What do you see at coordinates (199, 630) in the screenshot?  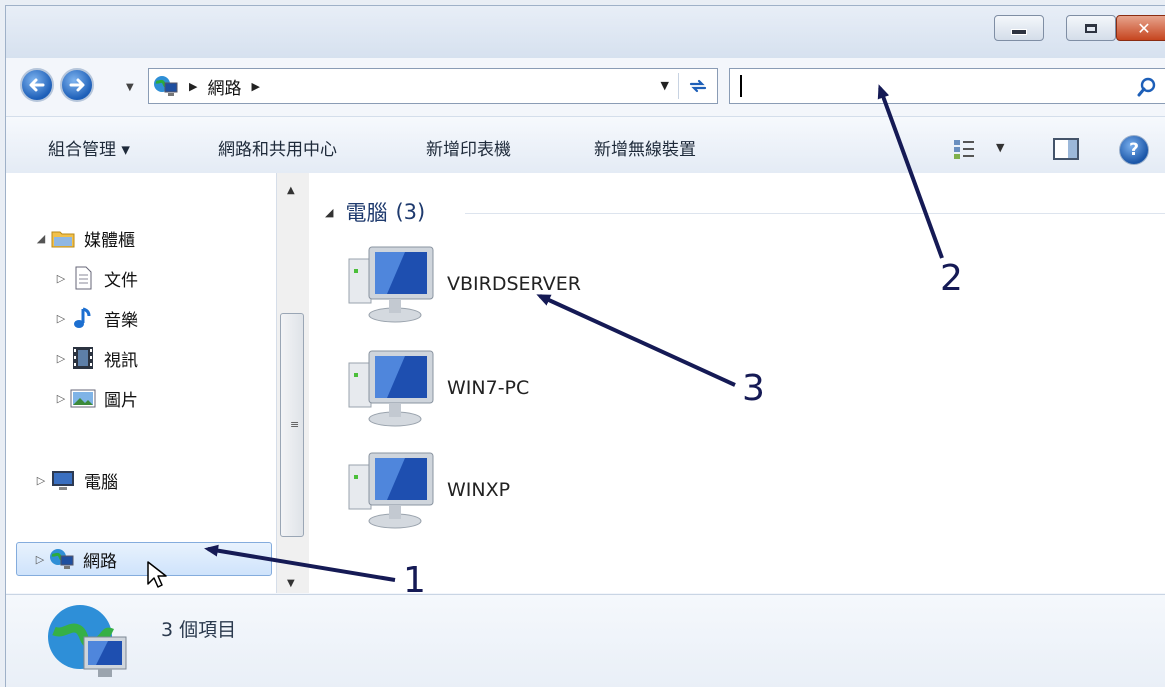 I see `item-count: 3 個項目` at bounding box center [199, 630].